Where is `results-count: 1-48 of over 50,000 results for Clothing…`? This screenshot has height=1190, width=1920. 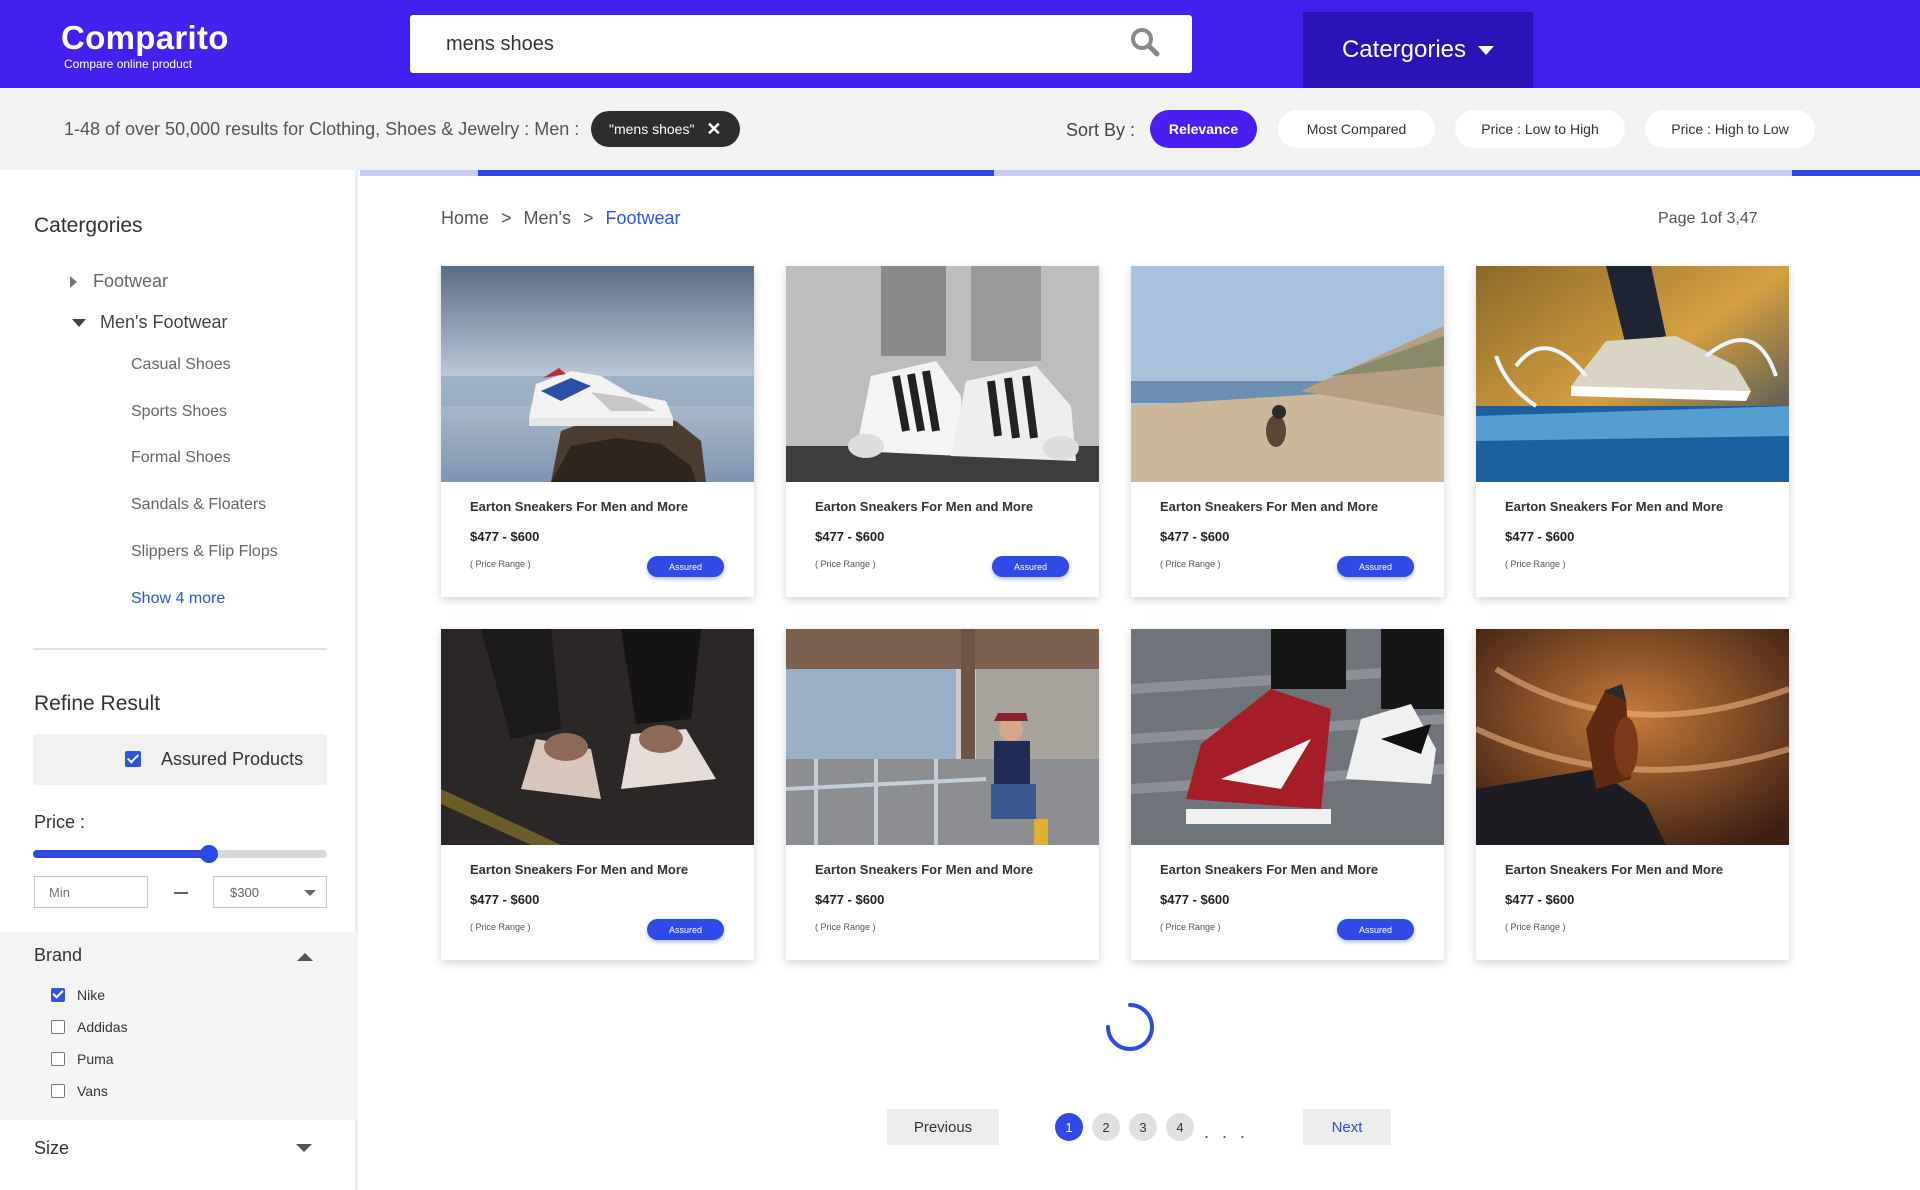 results-count: 1-48 of over 50,000 results for Clothing… is located at coordinates (322, 129).